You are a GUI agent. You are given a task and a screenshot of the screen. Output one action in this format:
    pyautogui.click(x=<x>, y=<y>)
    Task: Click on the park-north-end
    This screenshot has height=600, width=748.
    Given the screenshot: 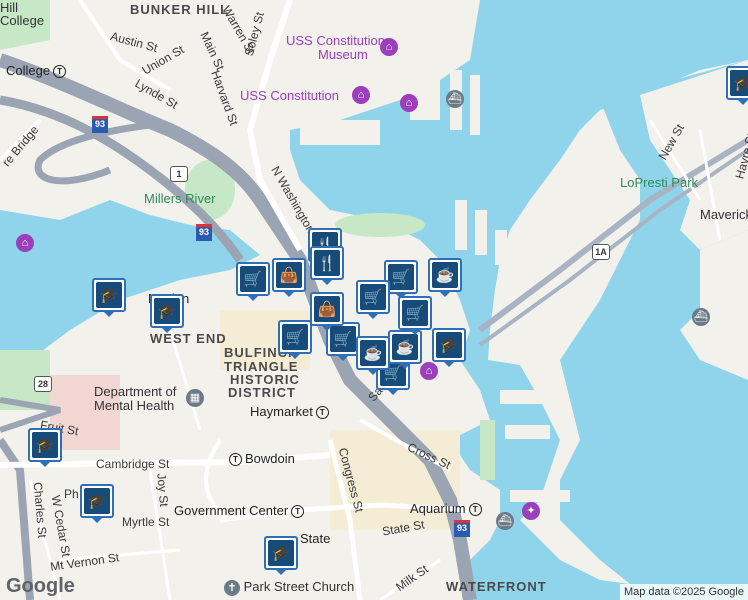 What is the action you would take?
    pyautogui.click(x=380, y=225)
    